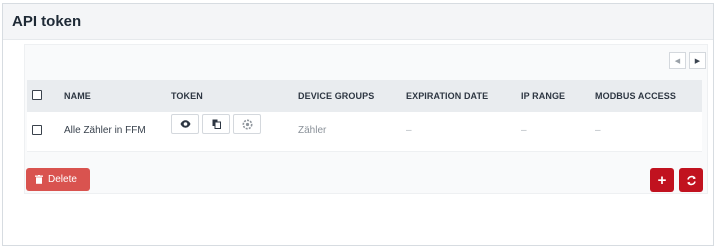 This screenshot has width=718, height=249. I want to click on chevron-right-icon: ▶, so click(697, 61).